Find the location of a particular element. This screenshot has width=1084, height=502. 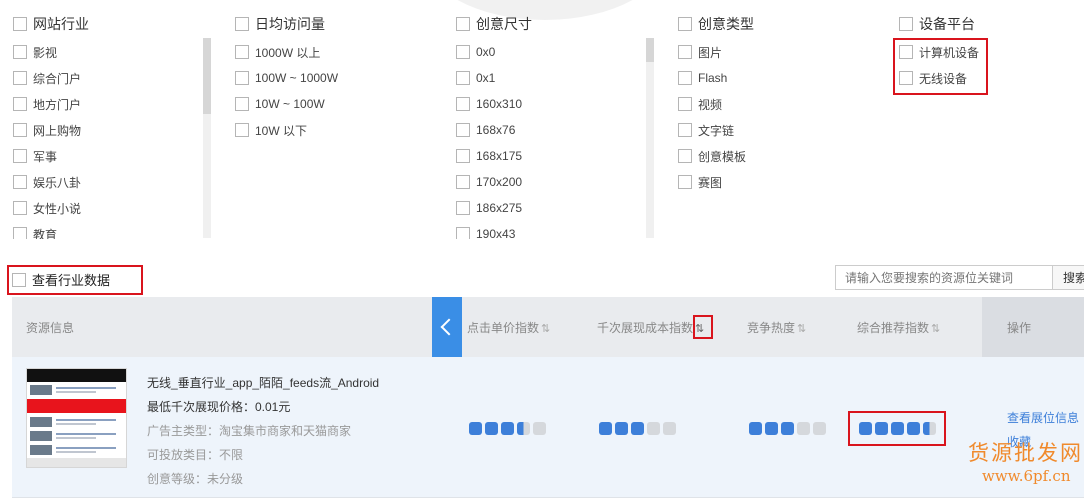

filter-industry-header: 网站行业 is located at coordinates (51, 24).